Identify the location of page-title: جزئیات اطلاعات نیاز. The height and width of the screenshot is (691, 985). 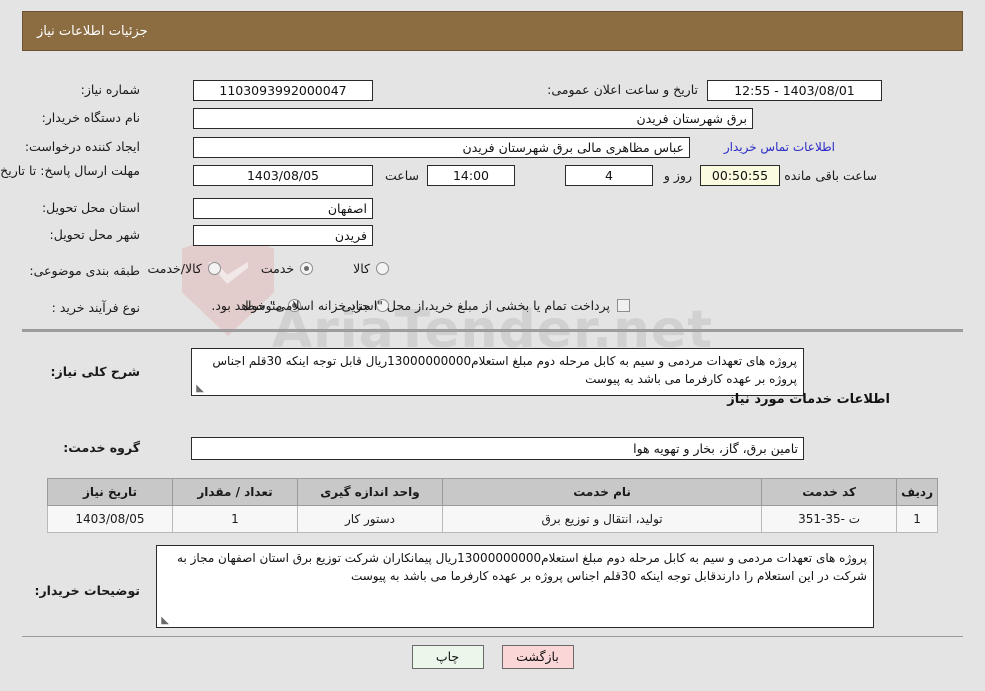
(92, 31).